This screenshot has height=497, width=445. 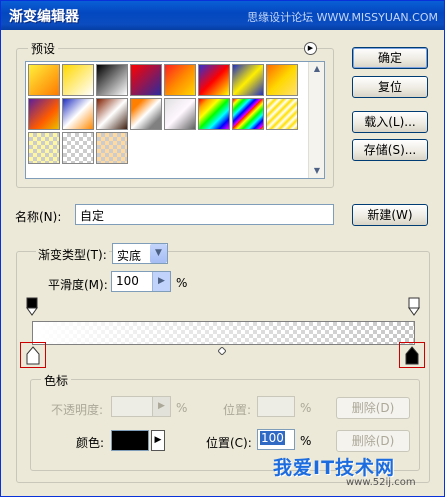 What do you see at coordinates (317, 69) in the screenshot?
I see `scroll-up-icon: ▲` at bounding box center [317, 69].